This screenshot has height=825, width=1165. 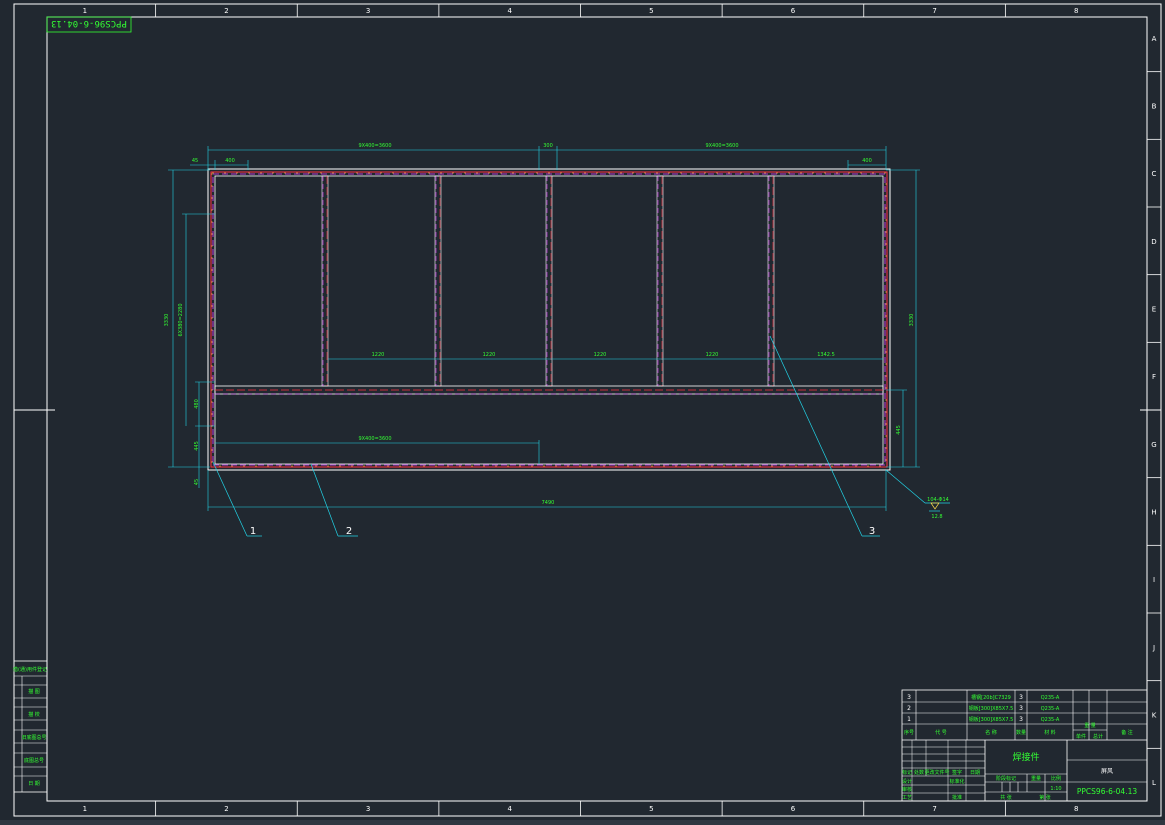 I want to click on dim-1220-a: 1220, so click(x=378, y=355).